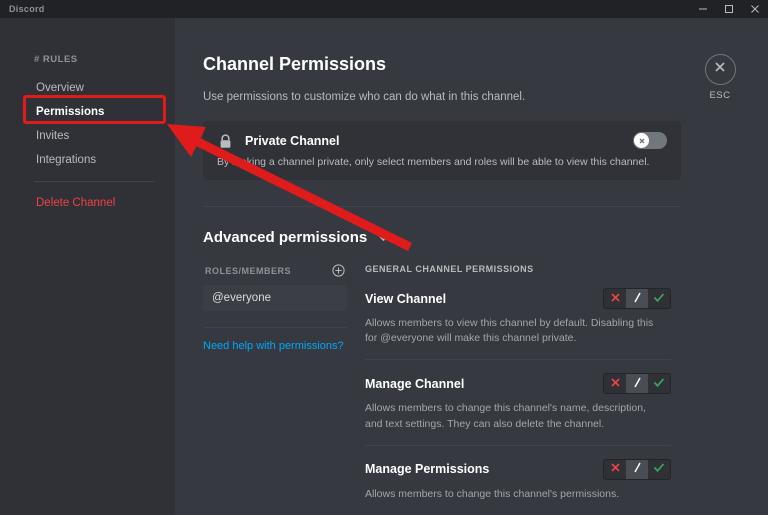 This screenshot has width=768, height=515. I want to click on minimize-button, so click(703, 9).